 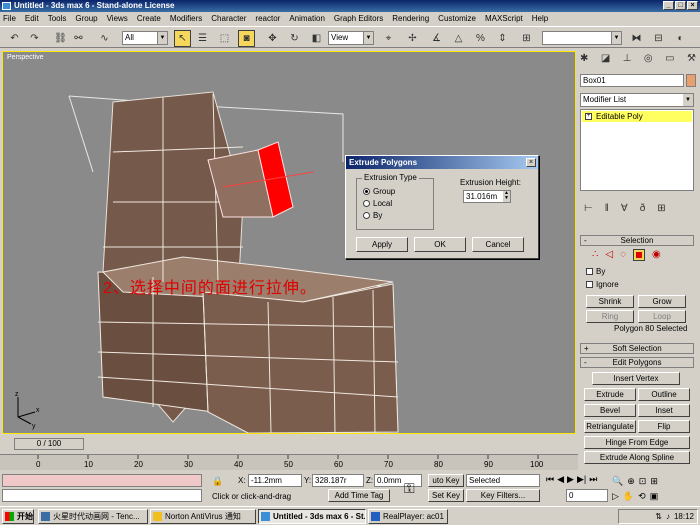 I want to click on ignore-backfacing-checkbox: Ignore, so click(x=602, y=284).